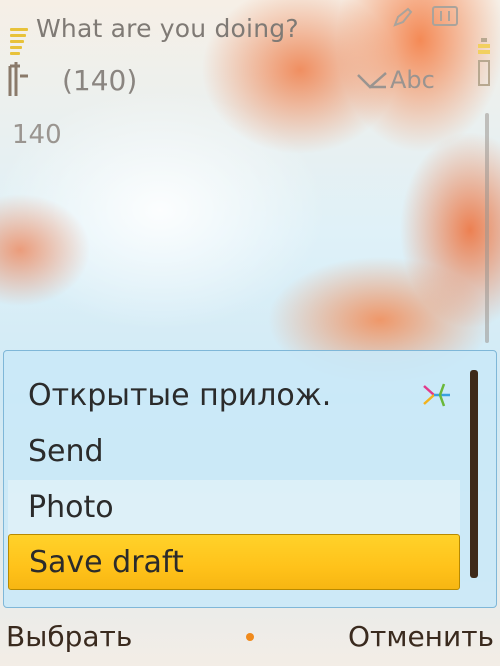 The height and width of the screenshot is (666, 500). What do you see at coordinates (484, 63) in the screenshot?
I see `battery-icon` at bounding box center [484, 63].